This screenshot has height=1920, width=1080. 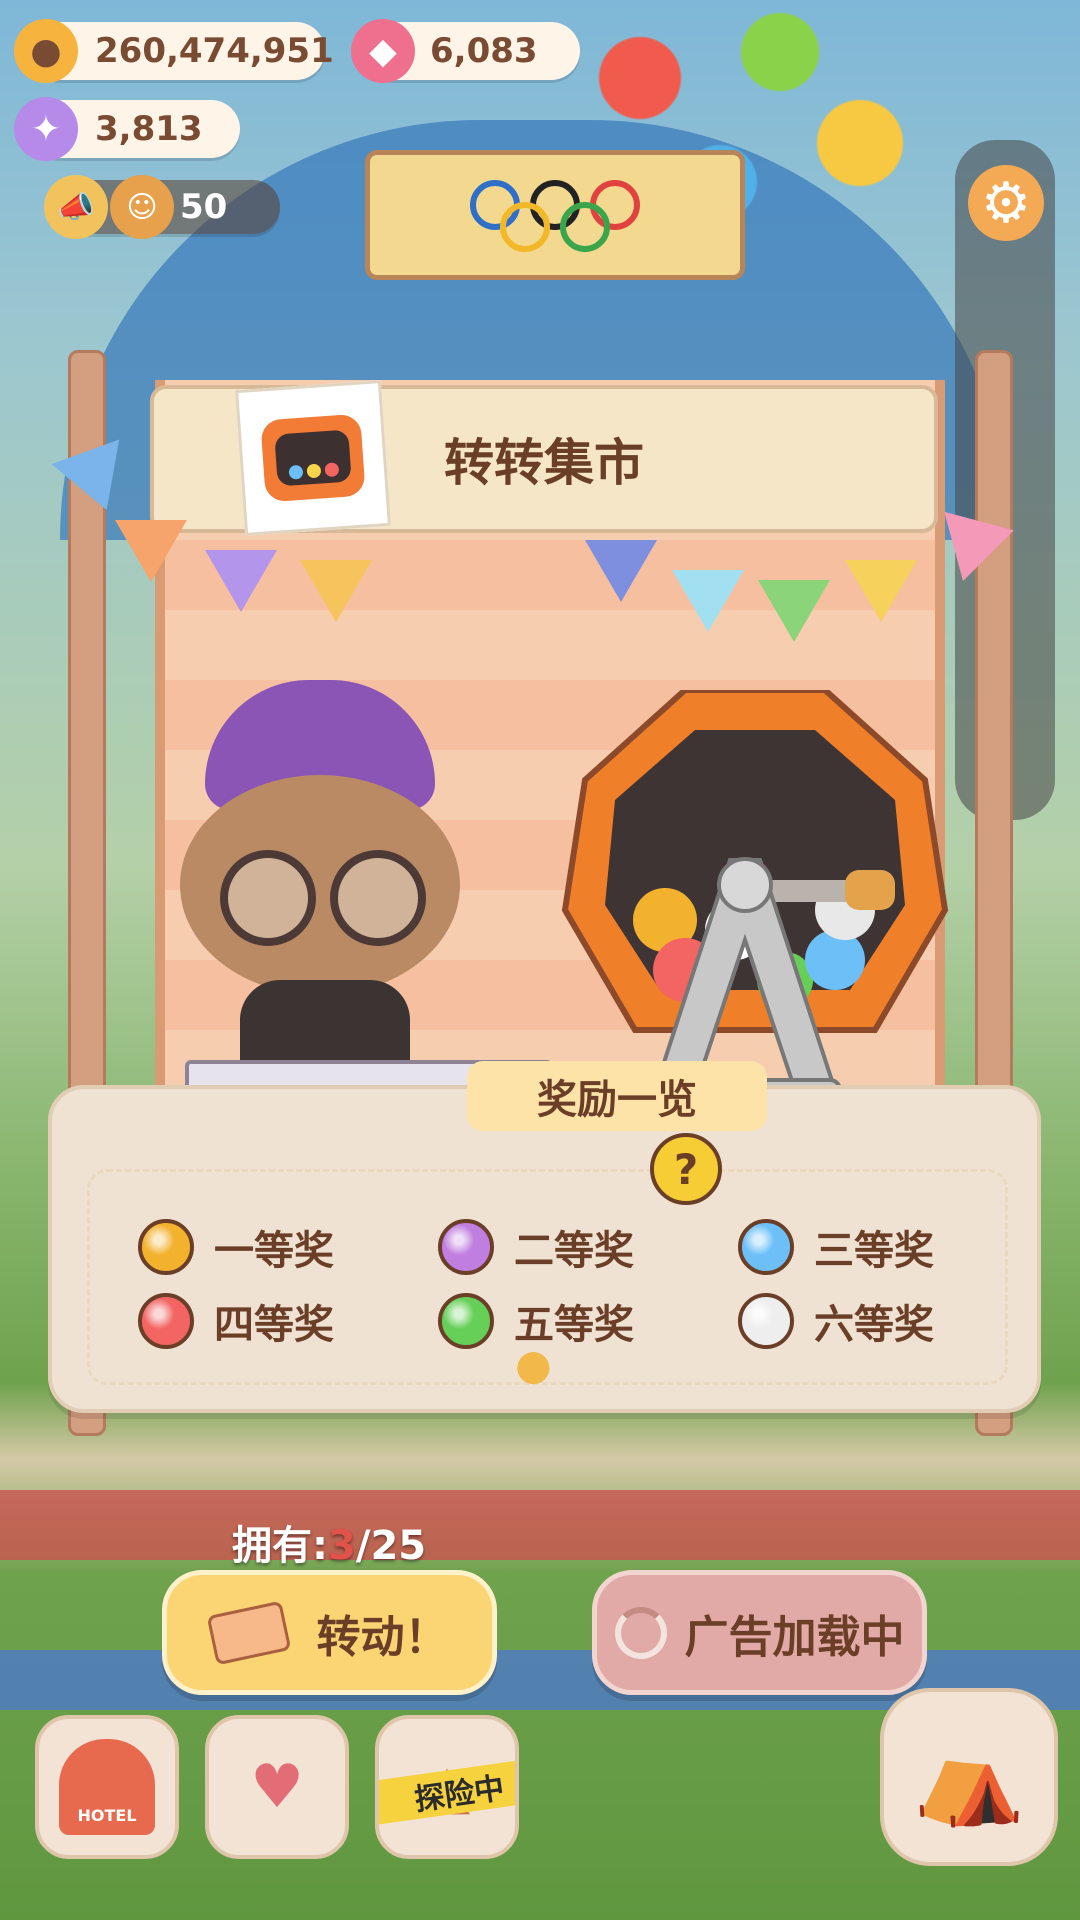 I want to click on prize-item-4: 四等奖, so click(x=236, y=1321).